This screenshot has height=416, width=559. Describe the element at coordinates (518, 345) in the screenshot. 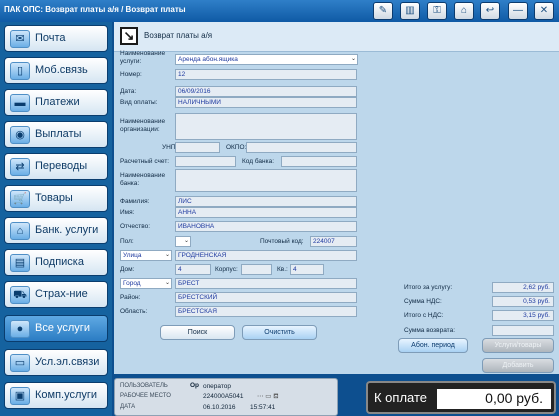

I see `services-goods-button: Услуги/товары` at that location.